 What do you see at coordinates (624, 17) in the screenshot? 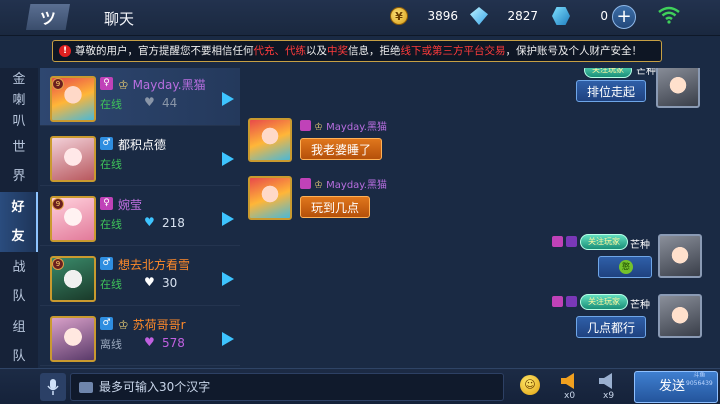
I see `recharge-plus-button: +` at bounding box center [624, 17].